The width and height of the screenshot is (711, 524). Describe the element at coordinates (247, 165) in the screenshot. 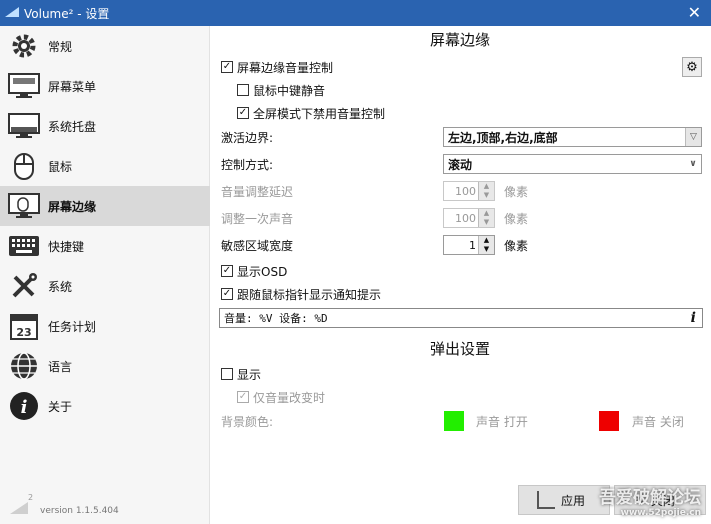

I see `control-mode-label: 控制方式:` at that location.